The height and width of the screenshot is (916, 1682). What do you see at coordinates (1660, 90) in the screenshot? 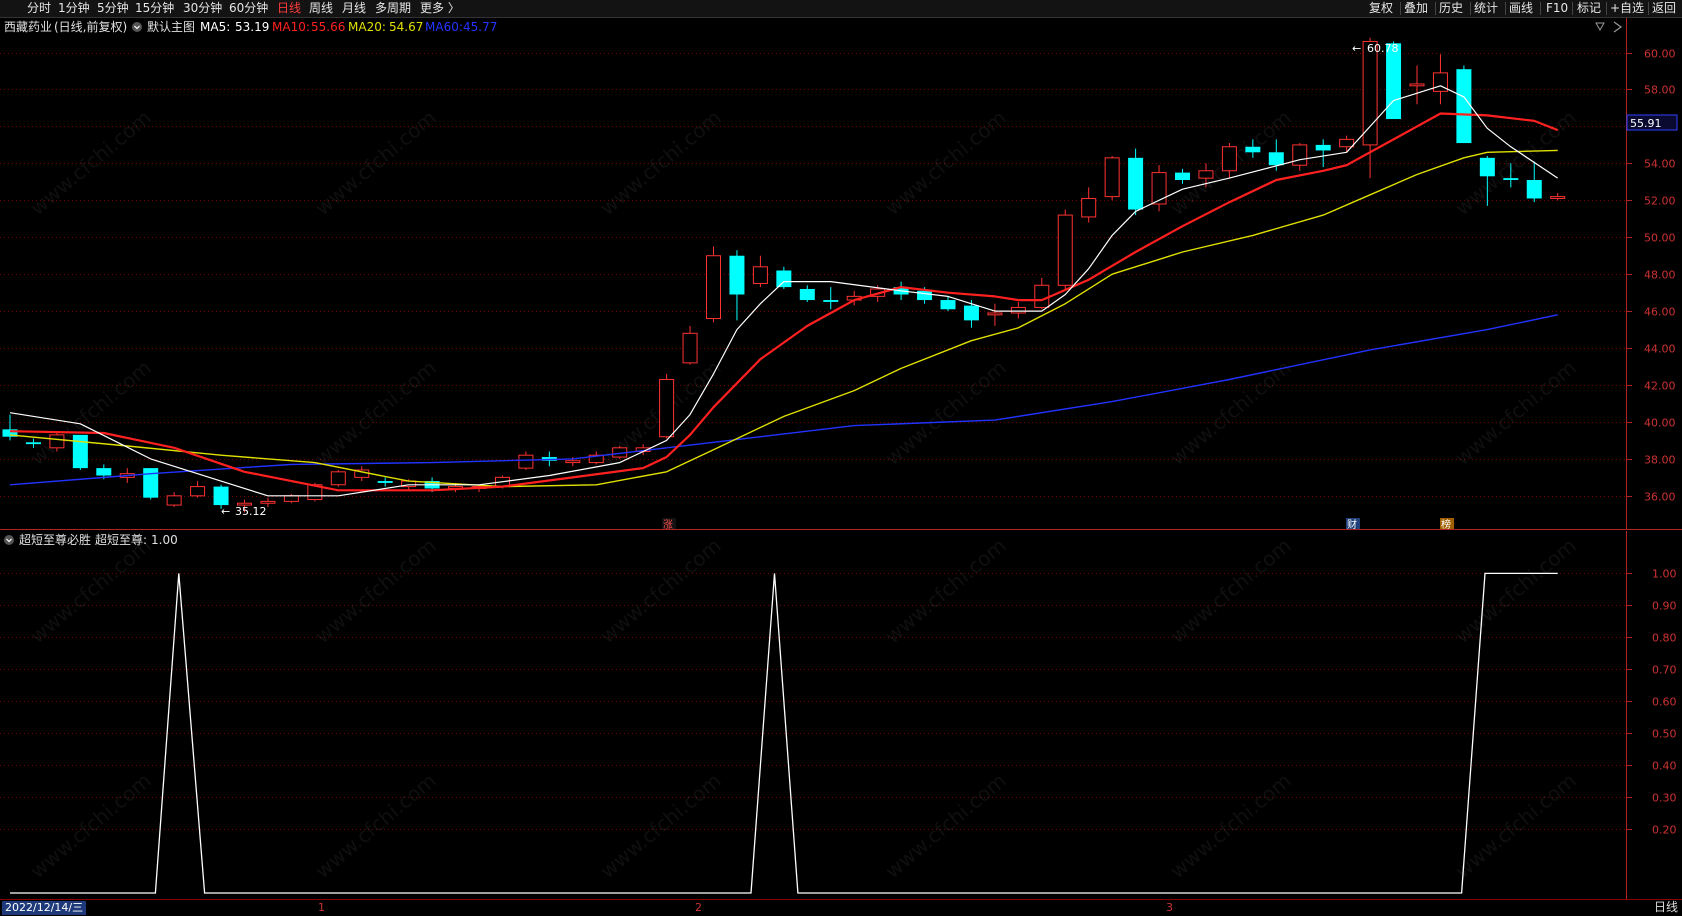
I see `price-tick-label: 58.00` at bounding box center [1660, 90].